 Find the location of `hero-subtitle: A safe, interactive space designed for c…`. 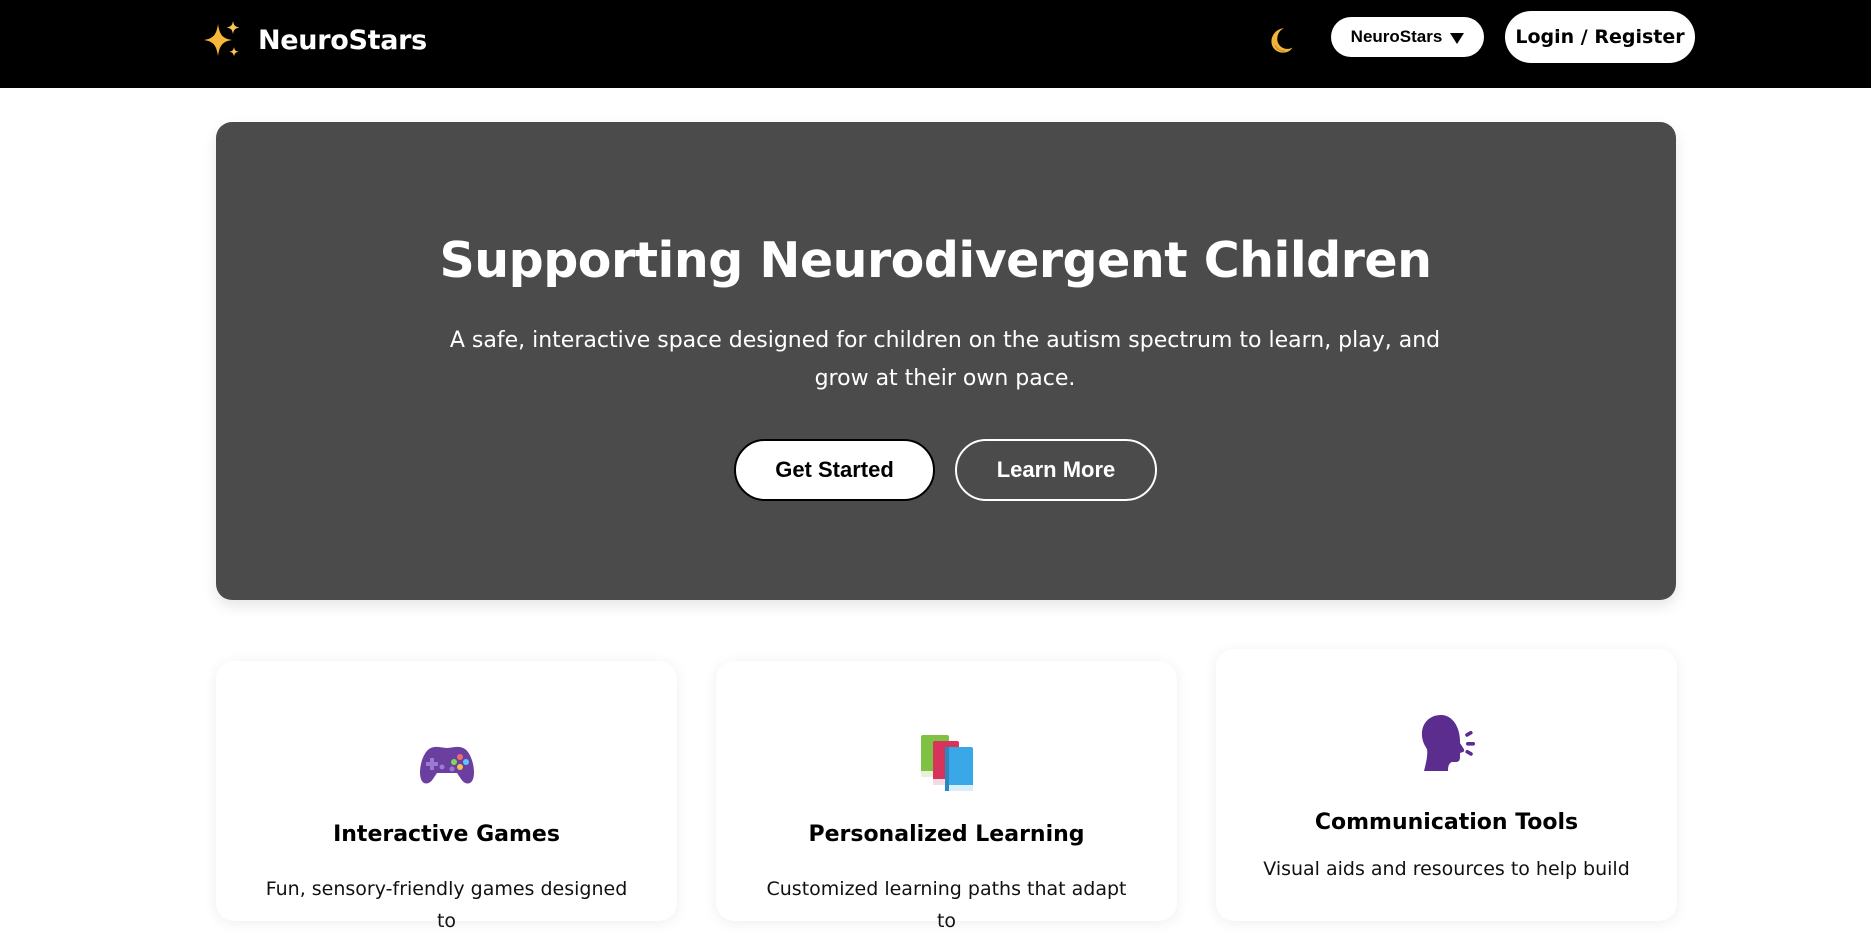

hero-subtitle: A safe, interactive space designed for c… is located at coordinates (945, 359).